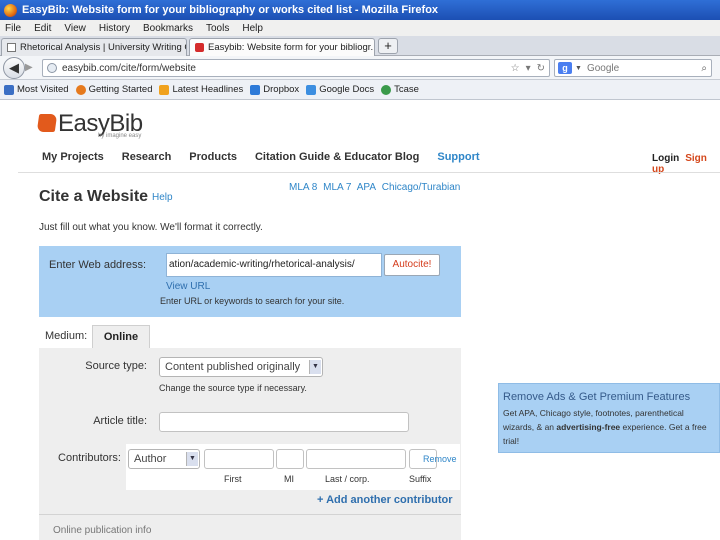  Describe the element at coordinates (347, 479) in the screenshot. I see `last-name-label: Last / corp.` at that location.